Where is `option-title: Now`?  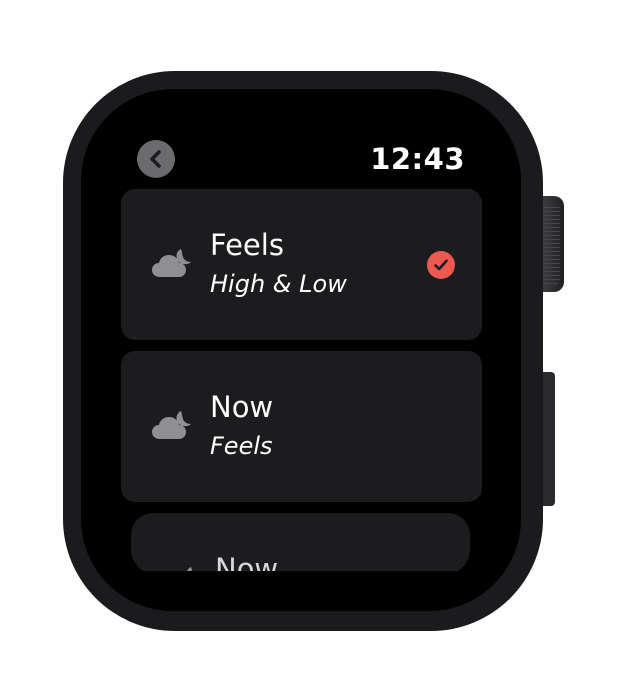
option-title: Now is located at coordinates (242, 407).